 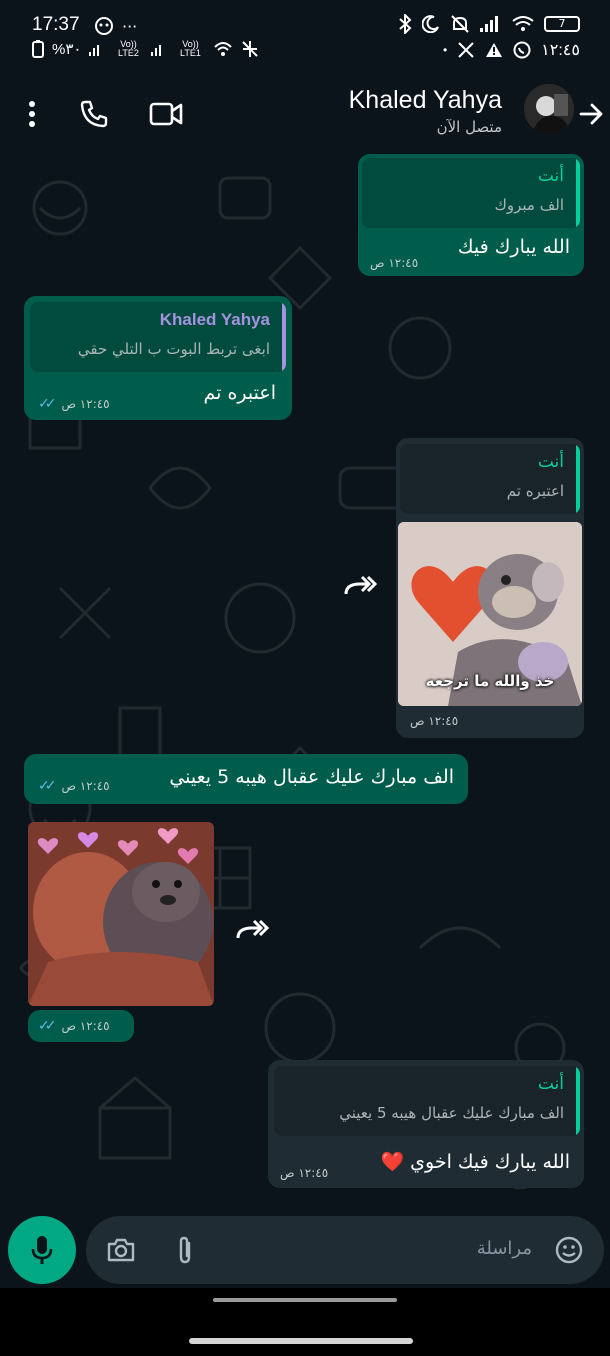 What do you see at coordinates (67, 49) in the screenshot?
I see `battery-percentage: %٣٠` at bounding box center [67, 49].